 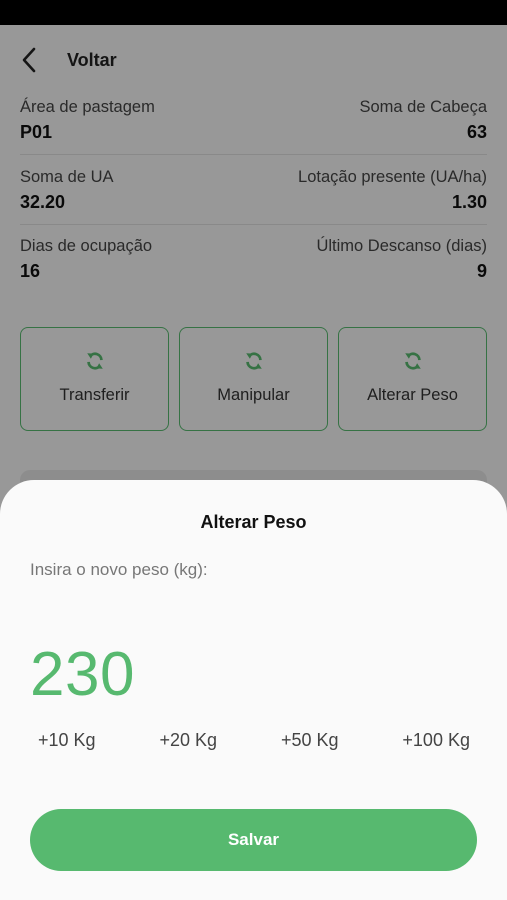 What do you see at coordinates (253, 840) in the screenshot?
I see `save-button: Salvar` at bounding box center [253, 840].